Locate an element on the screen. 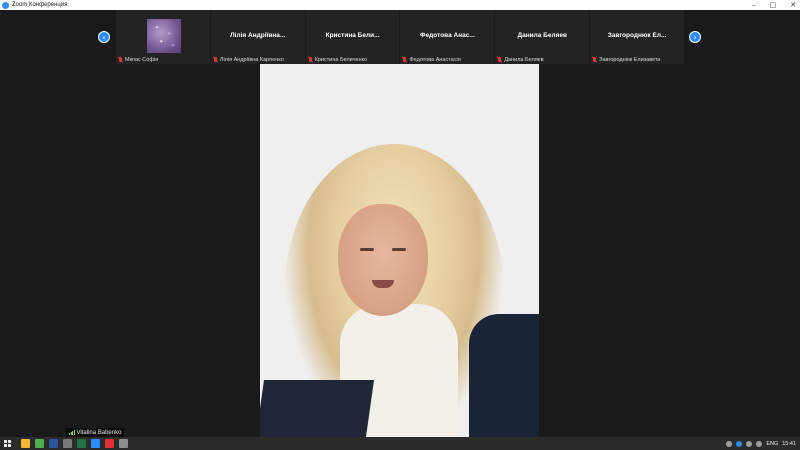 This screenshot has height=450, width=800. participant-tile: Завгороднюк Ел... Завгороднюк Елизавета is located at coordinates (637, 37).